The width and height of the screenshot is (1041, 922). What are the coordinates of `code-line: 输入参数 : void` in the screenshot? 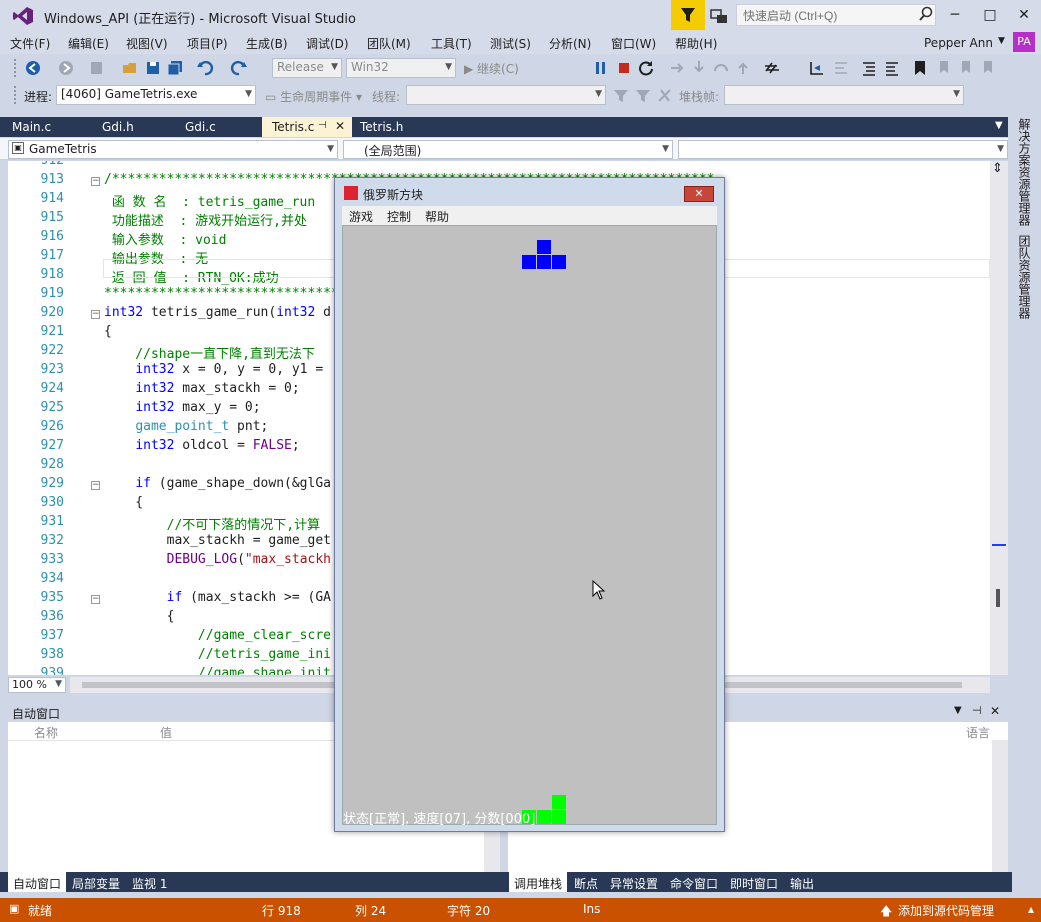 It's located at (165, 238).